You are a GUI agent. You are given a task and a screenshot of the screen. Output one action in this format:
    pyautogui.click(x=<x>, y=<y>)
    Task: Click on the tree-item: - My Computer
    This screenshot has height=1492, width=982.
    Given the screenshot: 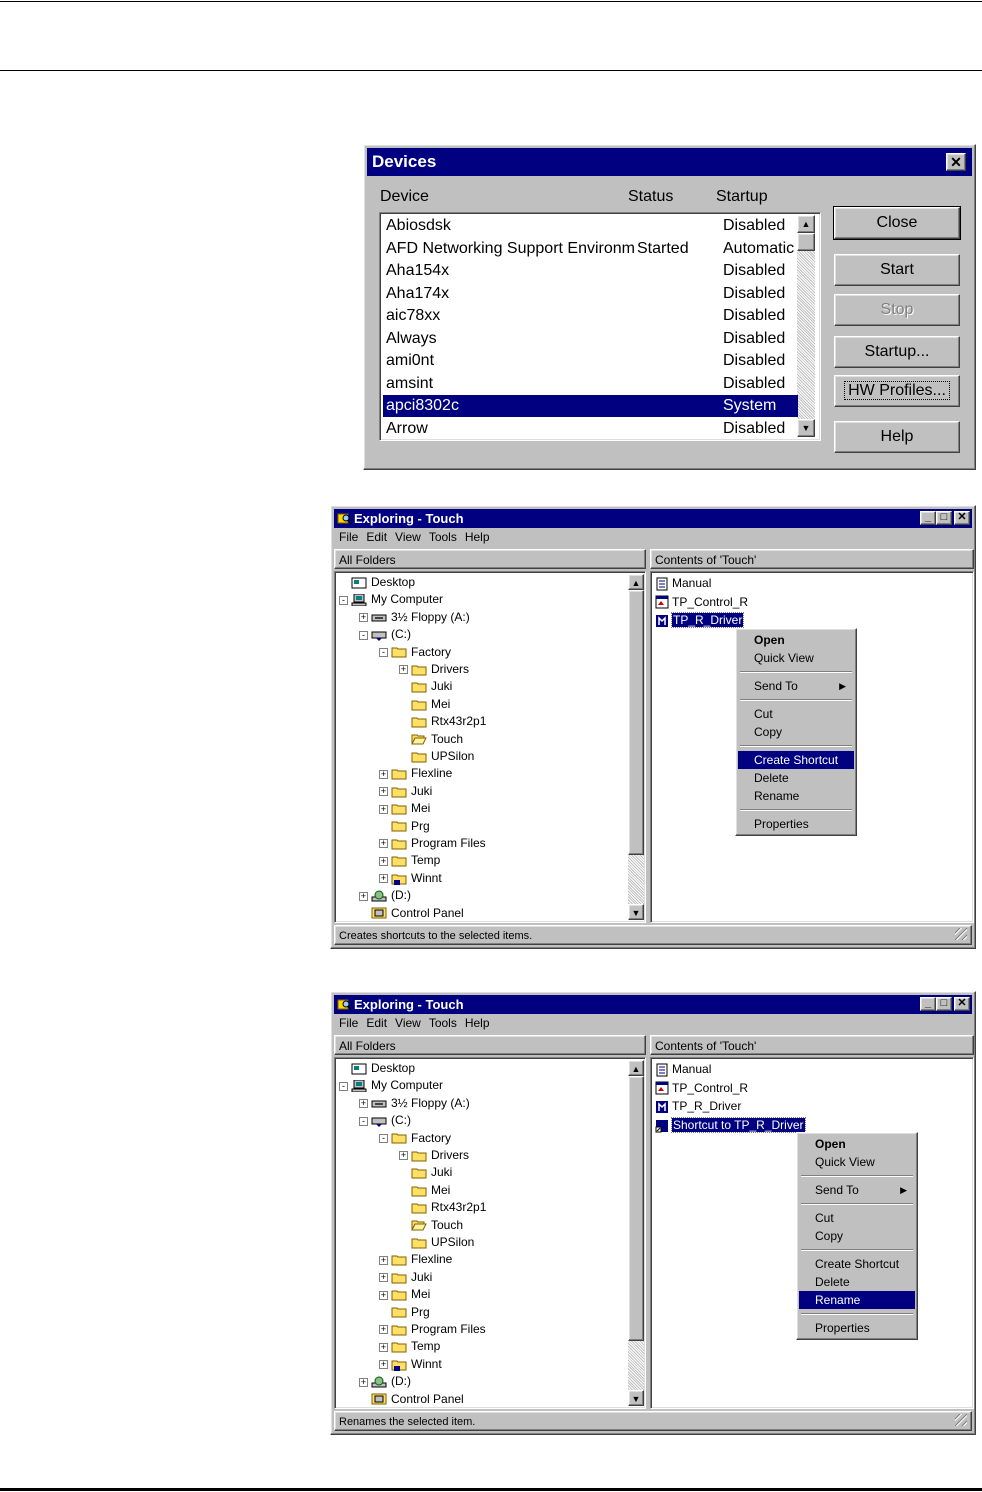 What is the action you would take?
    pyautogui.click(x=391, y=599)
    